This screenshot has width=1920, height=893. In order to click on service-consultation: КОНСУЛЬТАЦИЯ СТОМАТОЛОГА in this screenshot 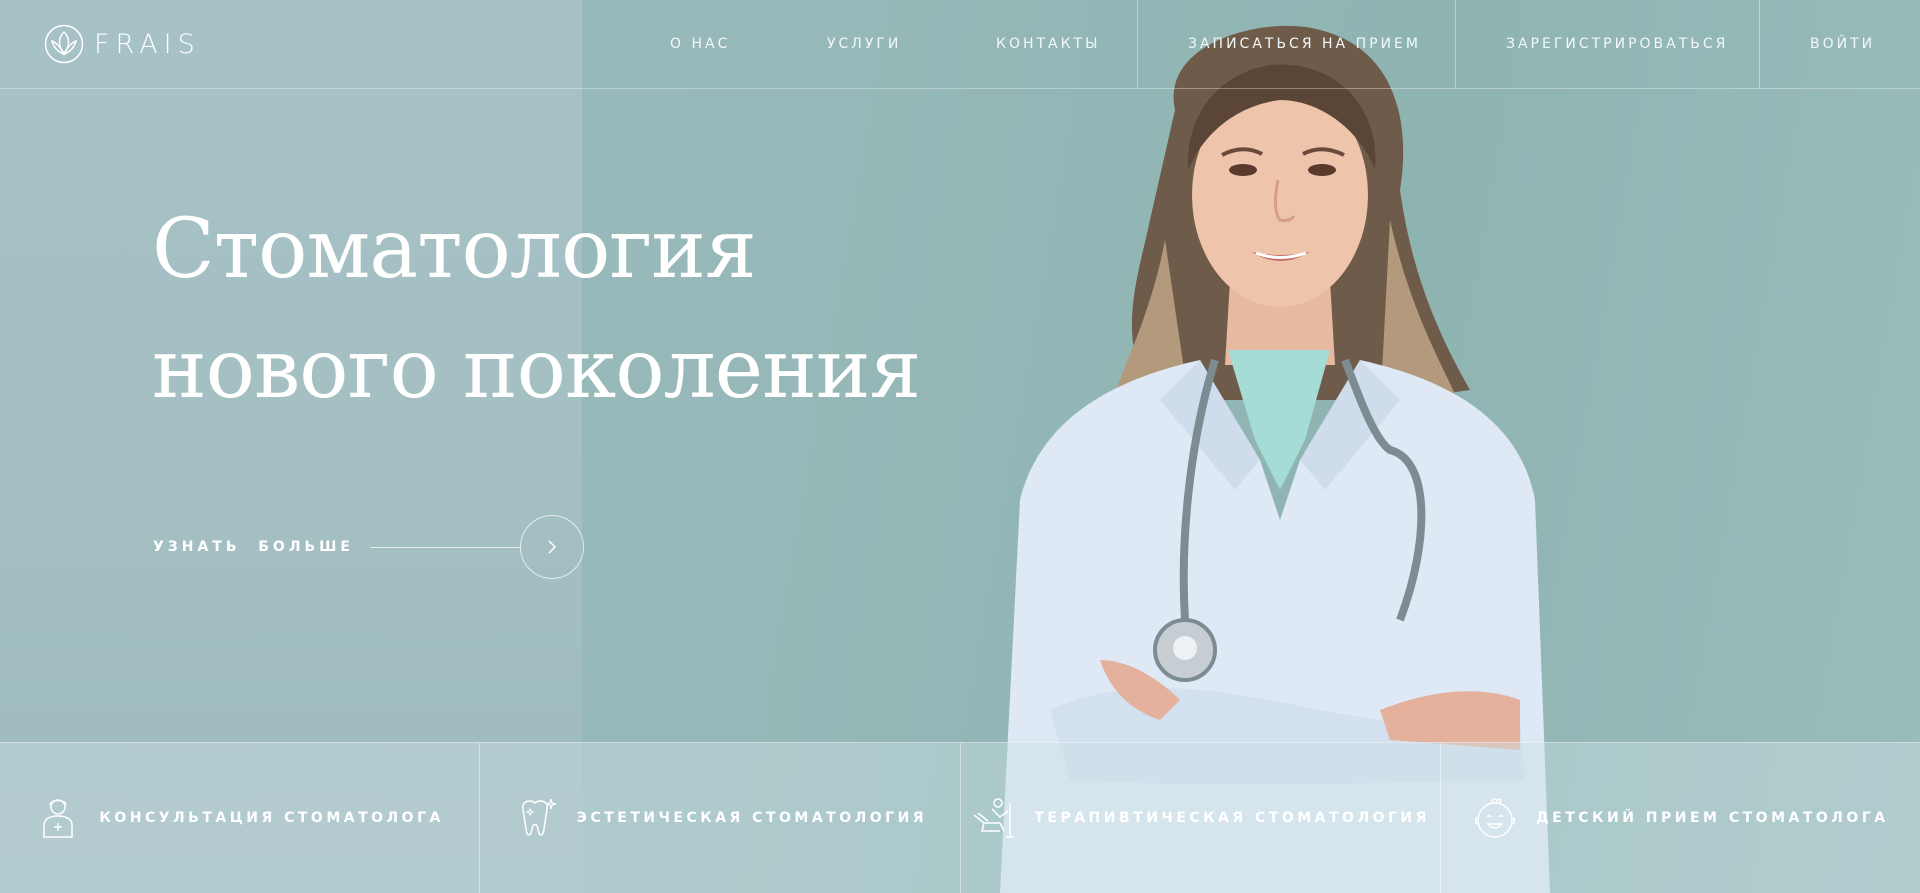, I will do `click(240, 817)`.